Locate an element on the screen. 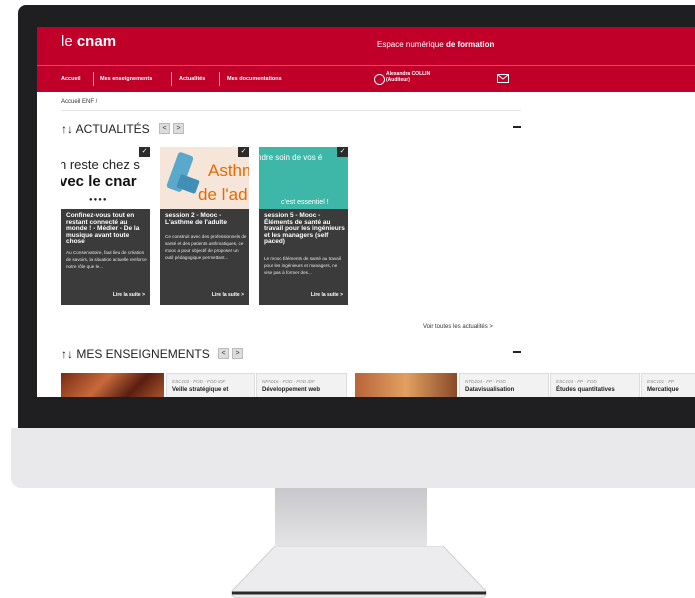 The image size is (695, 598). nav-accueil: Accueil is located at coordinates (71, 79).